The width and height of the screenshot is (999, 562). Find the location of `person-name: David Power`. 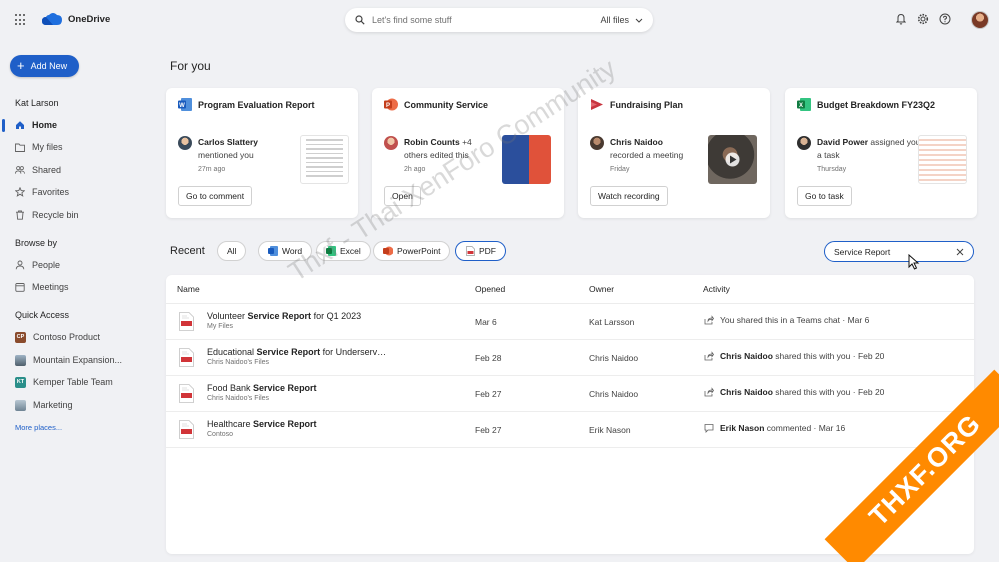

person-name: David Power is located at coordinates (843, 142).